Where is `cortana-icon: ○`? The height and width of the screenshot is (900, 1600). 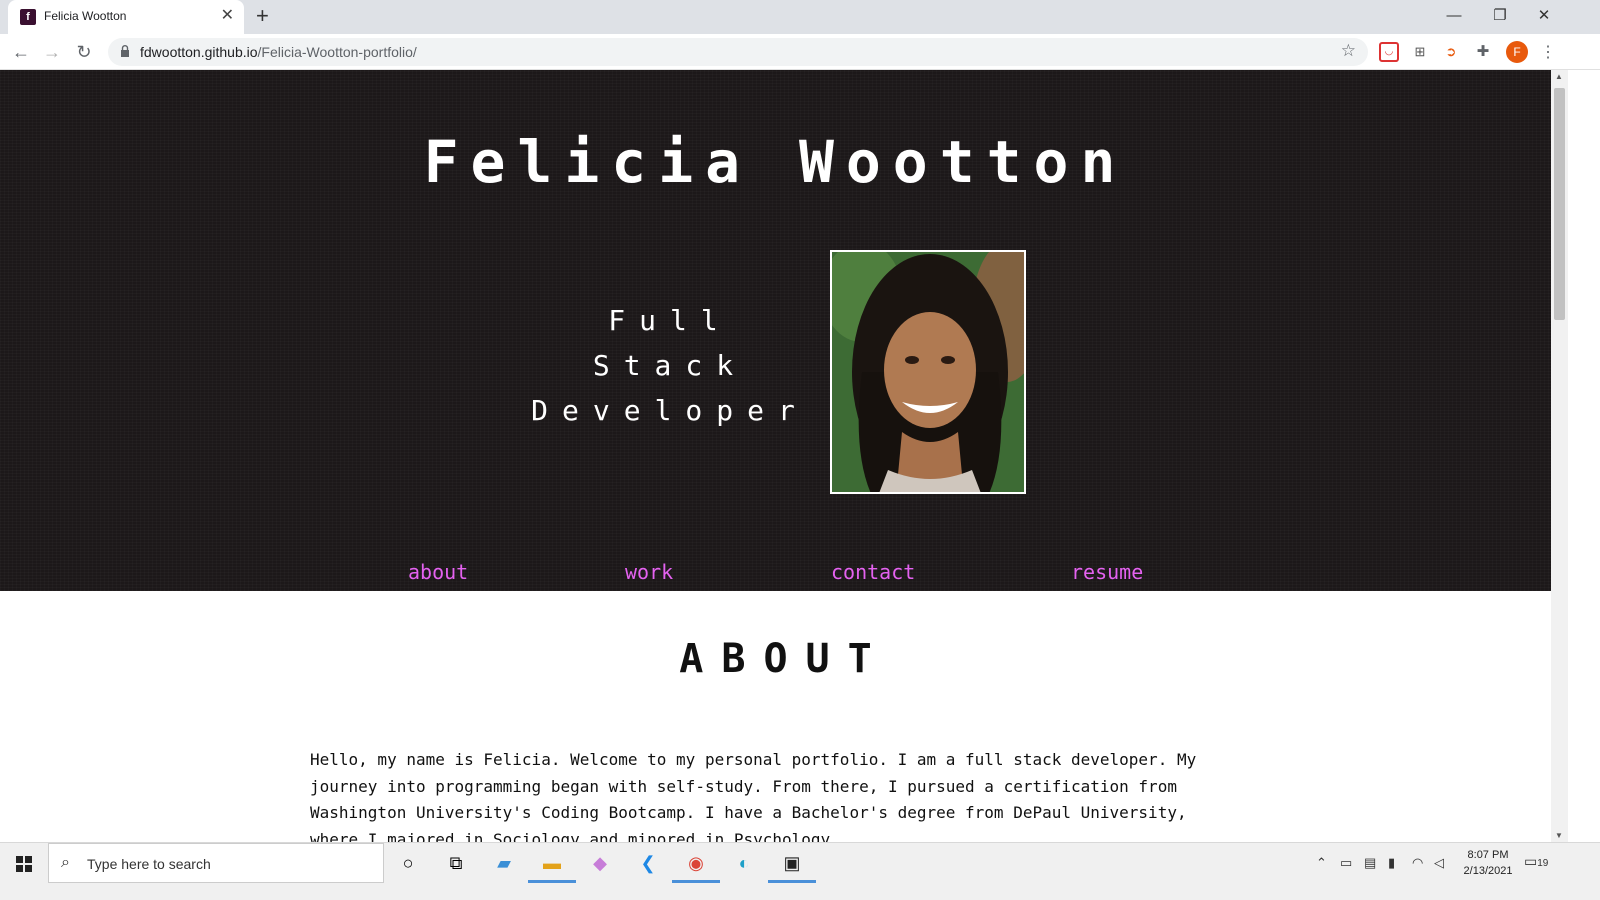
cortana-icon: ○ is located at coordinates (408, 863).